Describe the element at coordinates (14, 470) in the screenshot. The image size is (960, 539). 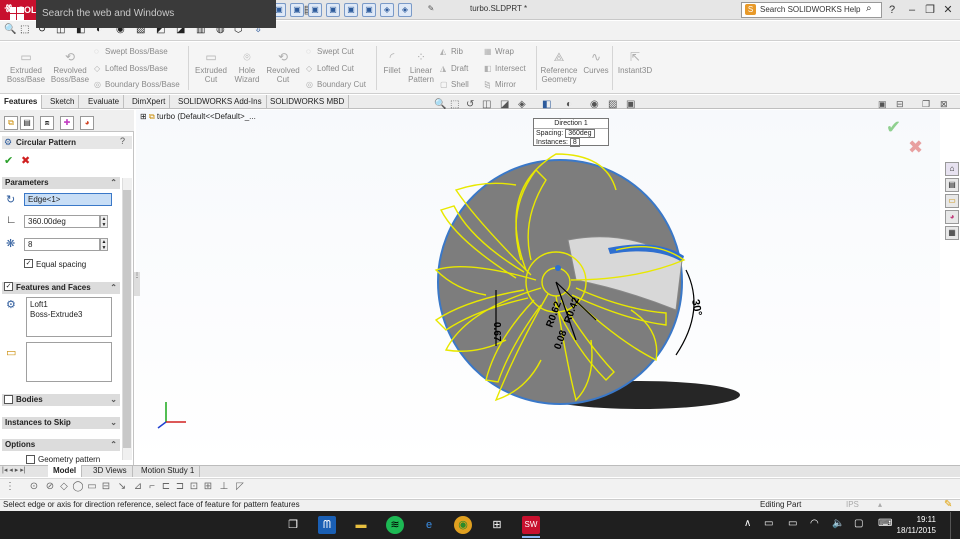
I see `tab-scroll-arrows: |◂ ◂ ▸ ▸|` at that location.